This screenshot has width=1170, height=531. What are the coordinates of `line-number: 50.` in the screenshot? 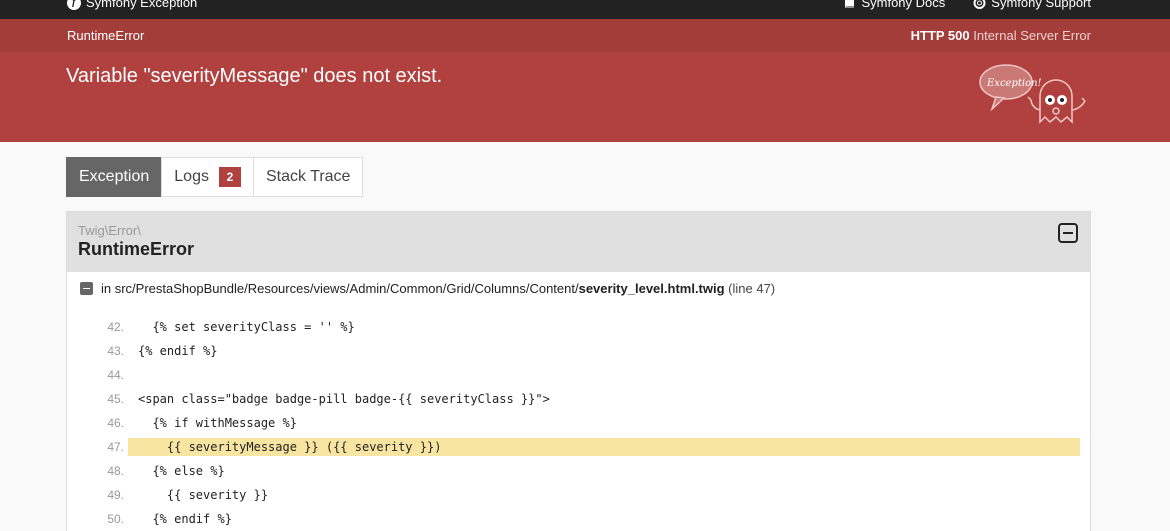 It's located at (115, 519).